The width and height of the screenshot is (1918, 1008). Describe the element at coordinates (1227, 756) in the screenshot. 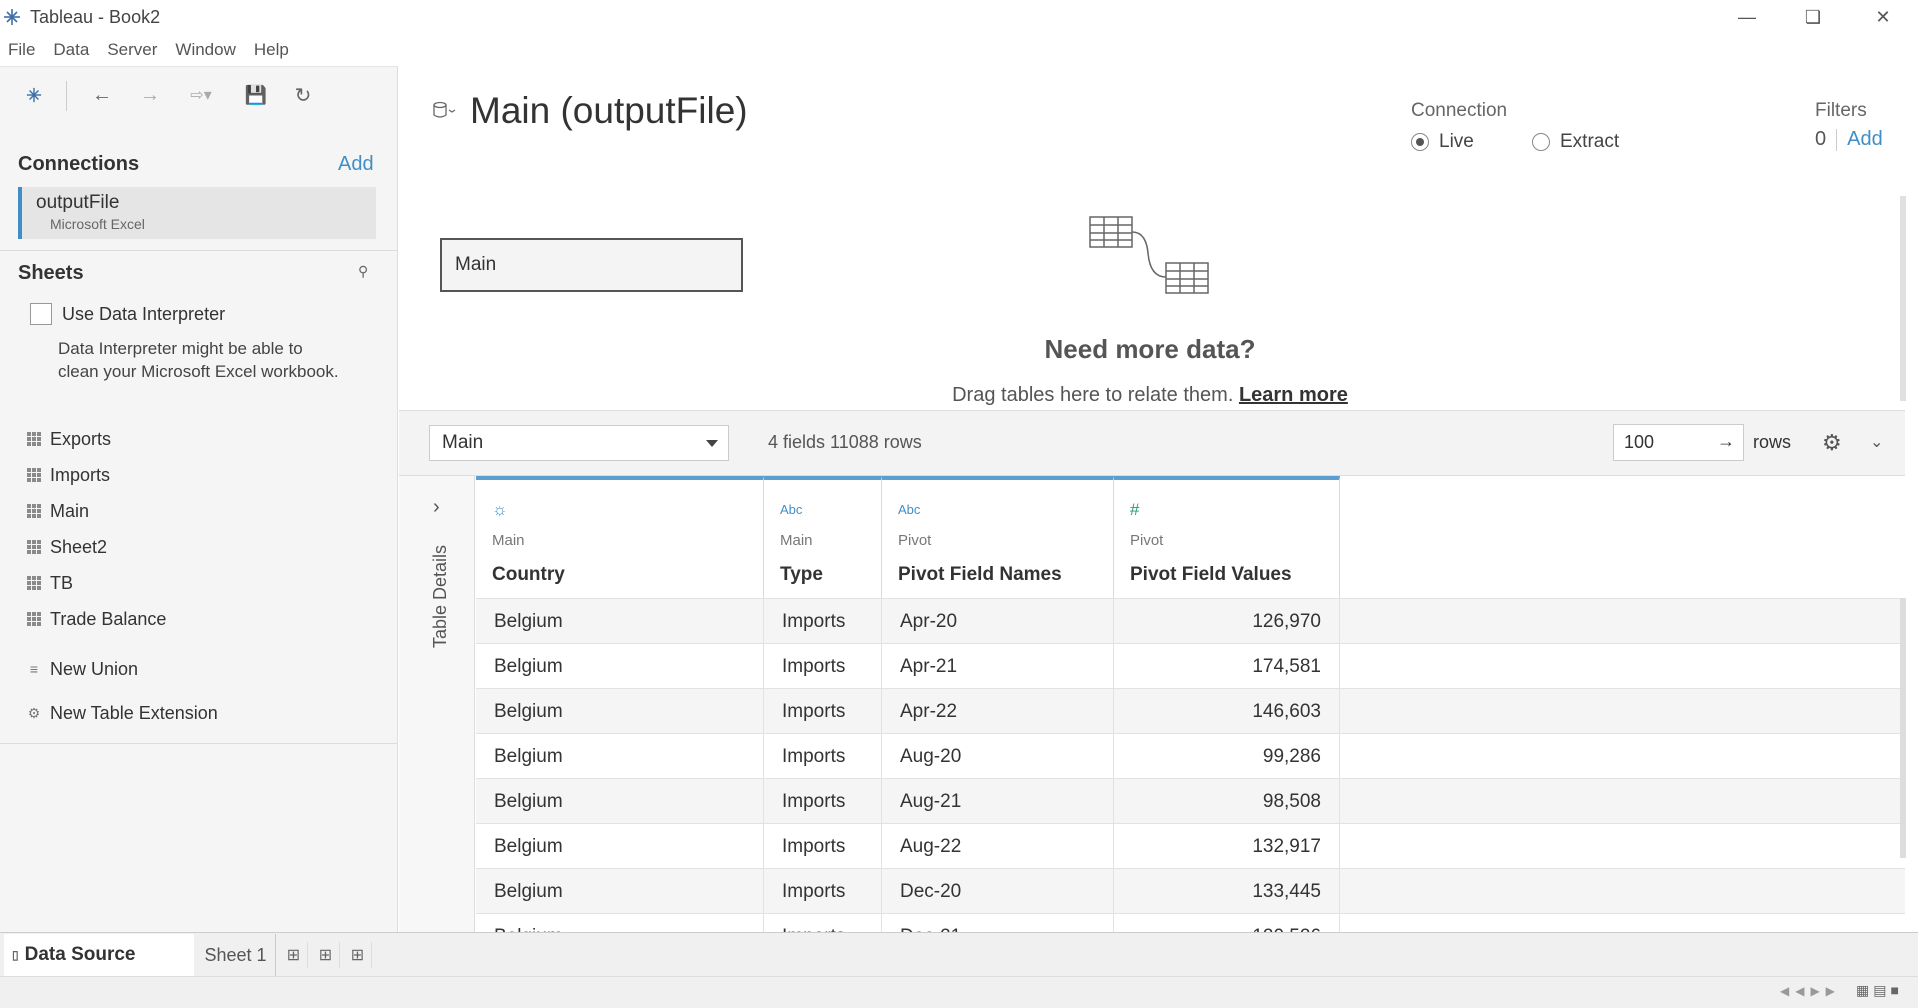

I see `cell-pivot-value: 99,286` at that location.